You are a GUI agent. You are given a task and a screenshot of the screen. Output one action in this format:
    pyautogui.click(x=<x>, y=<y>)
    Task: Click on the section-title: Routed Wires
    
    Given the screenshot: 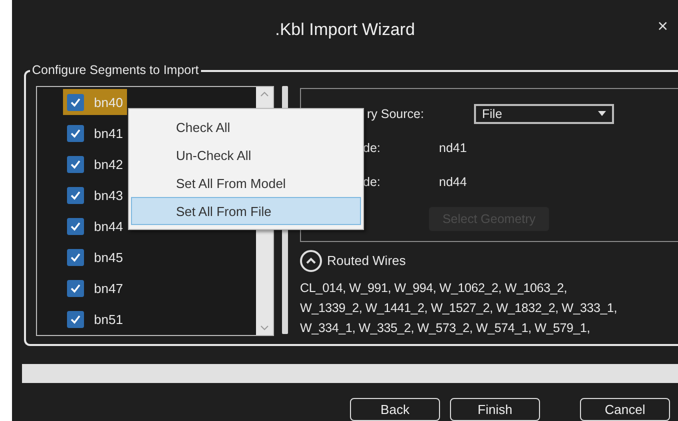 What is the action you would take?
    pyautogui.click(x=366, y=260)
    